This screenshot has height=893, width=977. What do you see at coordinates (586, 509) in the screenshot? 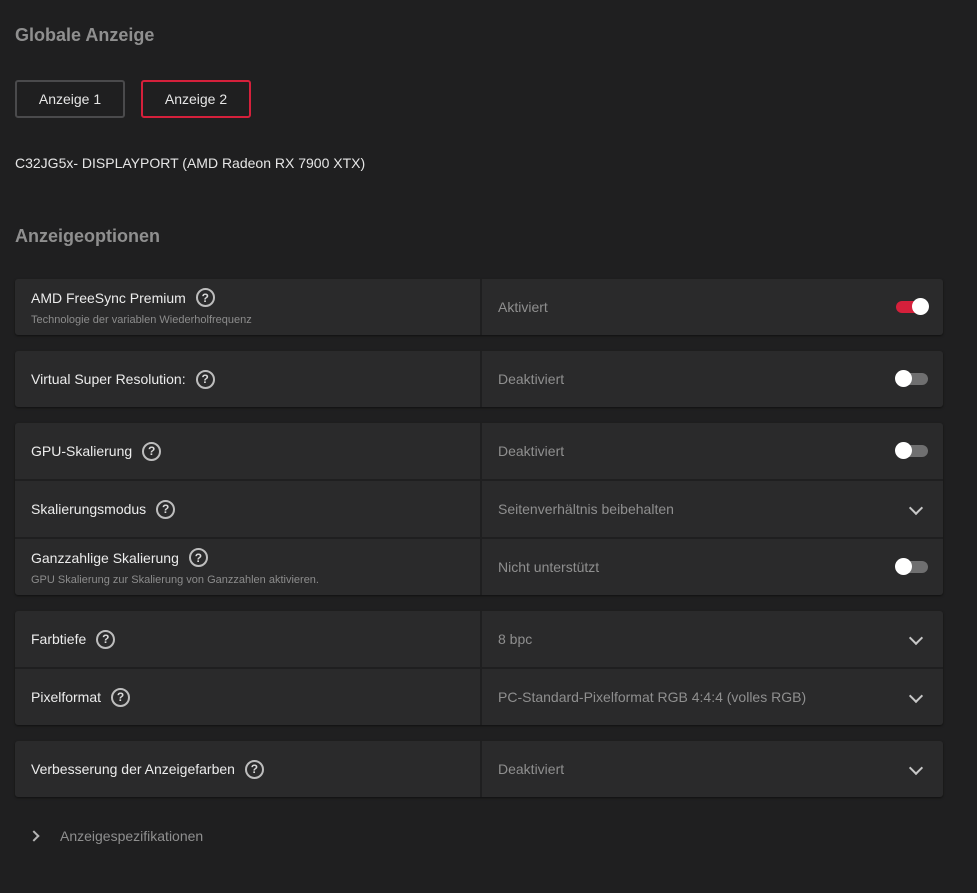
I see `scaling-mode-value: Seitenverhältnis beibehalten` at bounding box center [586, 509].